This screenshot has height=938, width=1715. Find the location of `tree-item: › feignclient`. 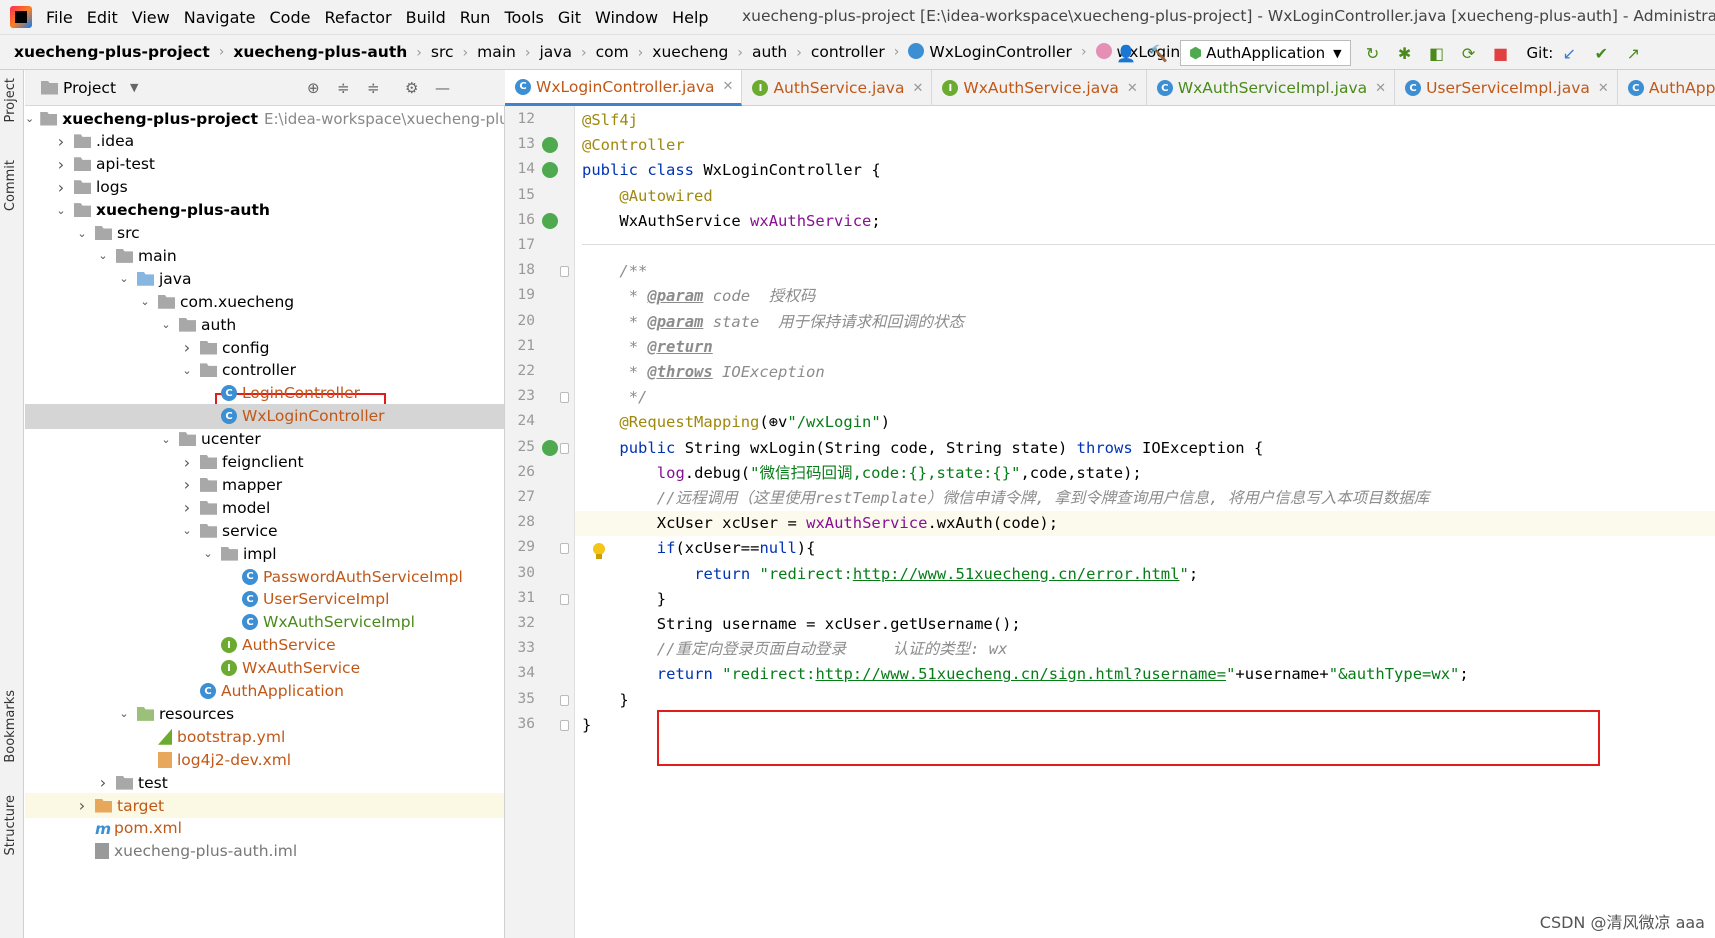

tree-item: › feignclient is located at coordinates (264, 462).